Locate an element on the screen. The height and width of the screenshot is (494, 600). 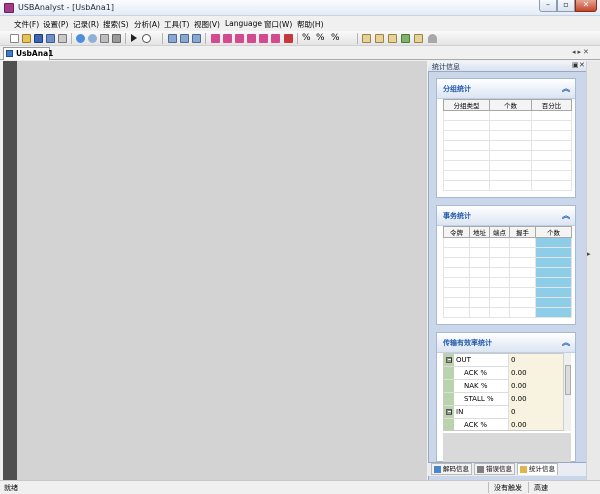
document-icon is located at coordinates (9, 53).